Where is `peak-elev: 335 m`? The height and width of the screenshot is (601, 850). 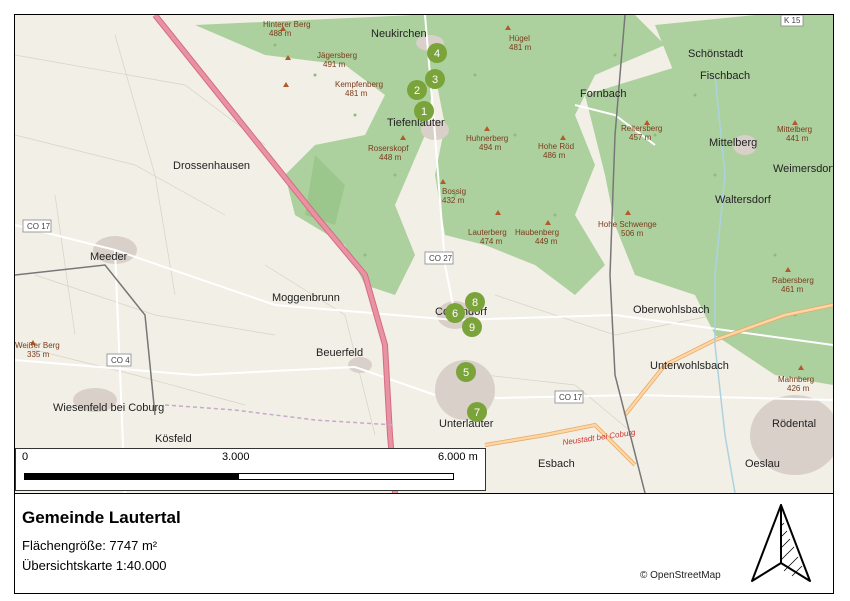 peak-elev: 335 m is located at coordinates (38, 354).